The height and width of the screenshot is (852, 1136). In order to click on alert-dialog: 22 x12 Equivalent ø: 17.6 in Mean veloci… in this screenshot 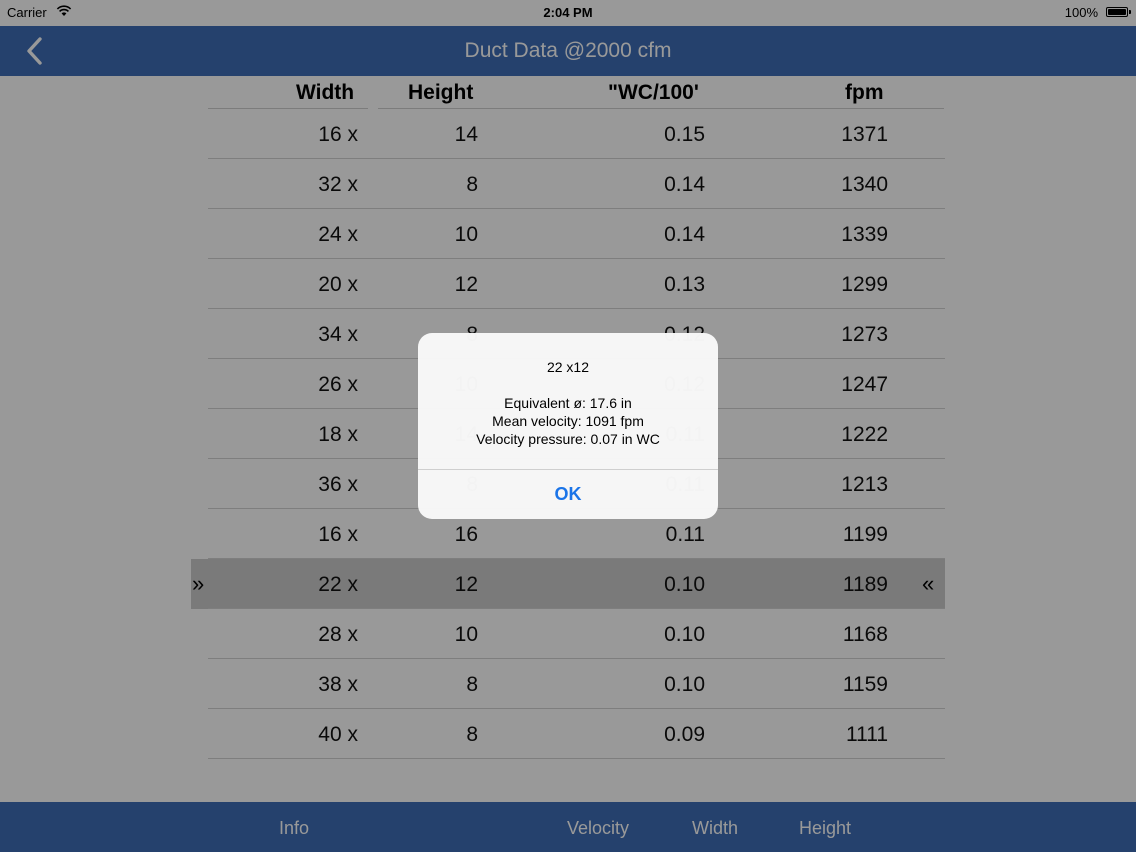, I will do `click(568, 426)`.